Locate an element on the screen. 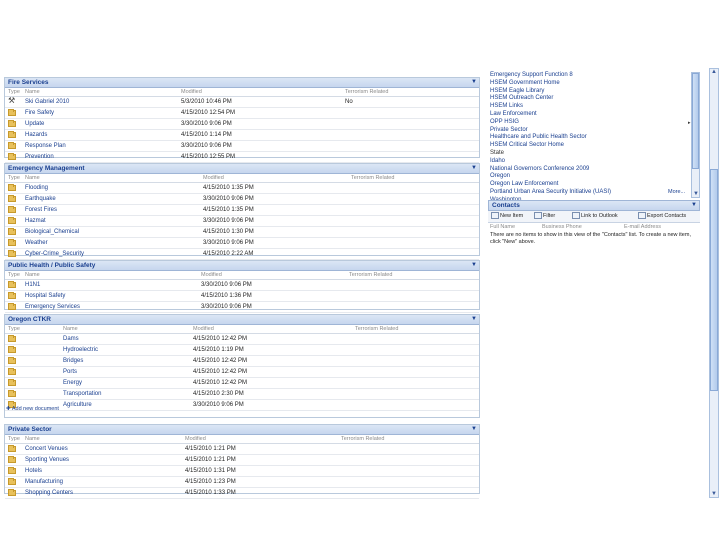 Image resolution: width=720 pixels, height=540 pixels. link-item: HSEM Outreach Center is located at coordinates (590, 99).